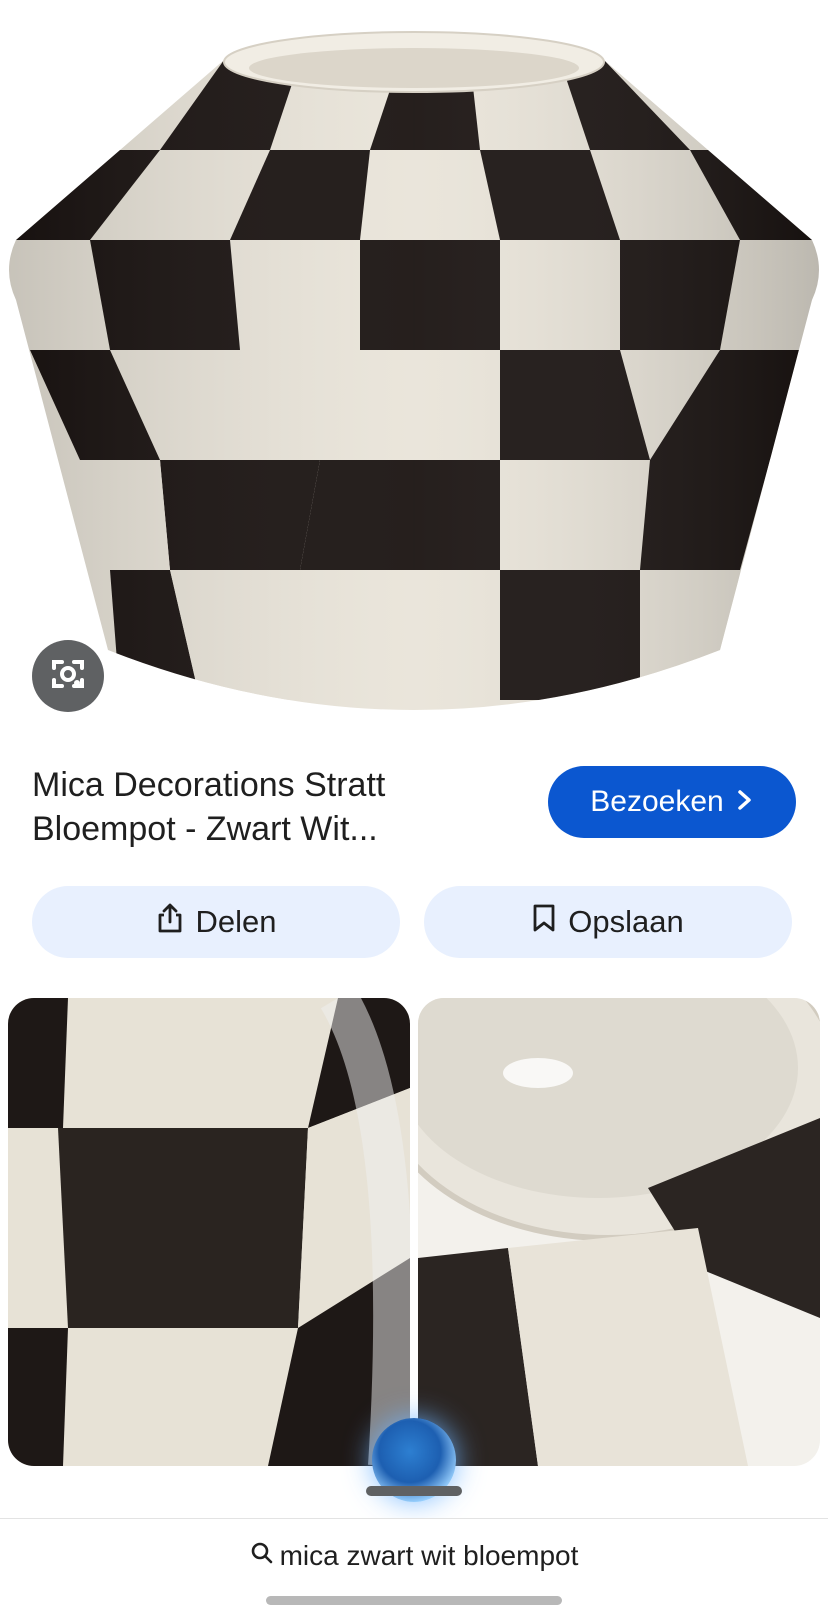 This screenshot has width=828, height=1623. What do you see at coordinates (414, 1491) in the screenshot?
I see `scroll-handle` at bounding box center [414, 1491].